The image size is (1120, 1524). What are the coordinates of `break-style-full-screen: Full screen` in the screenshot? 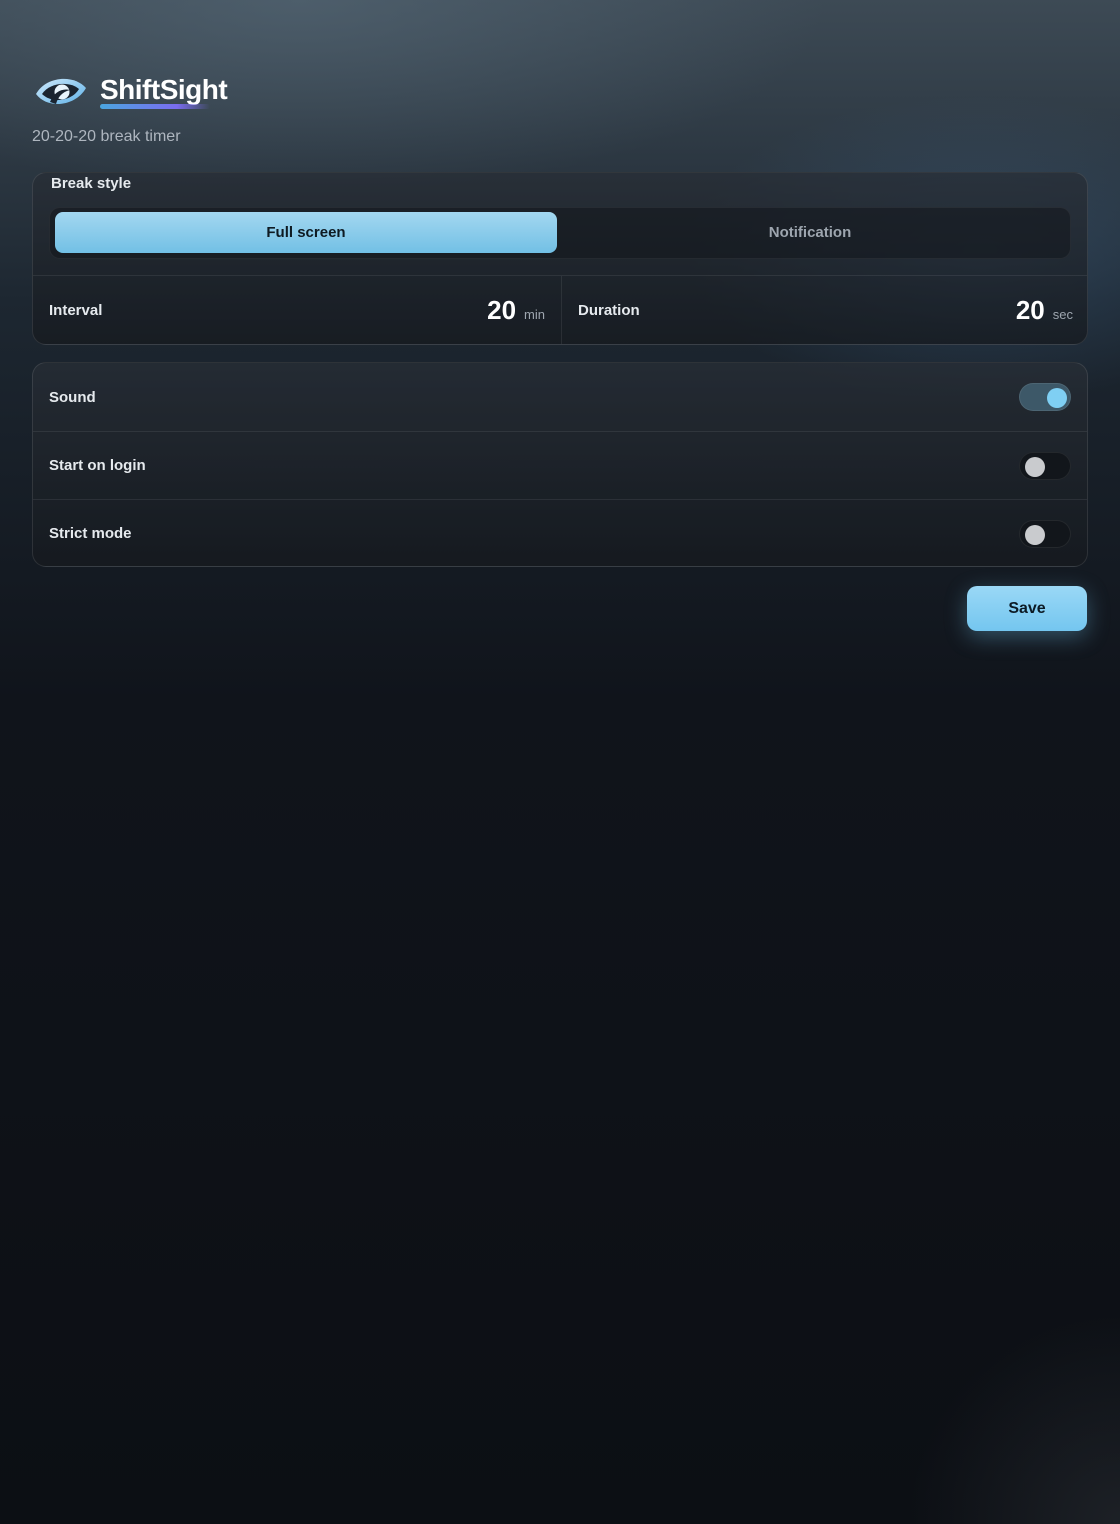 It's located at (306, 232).